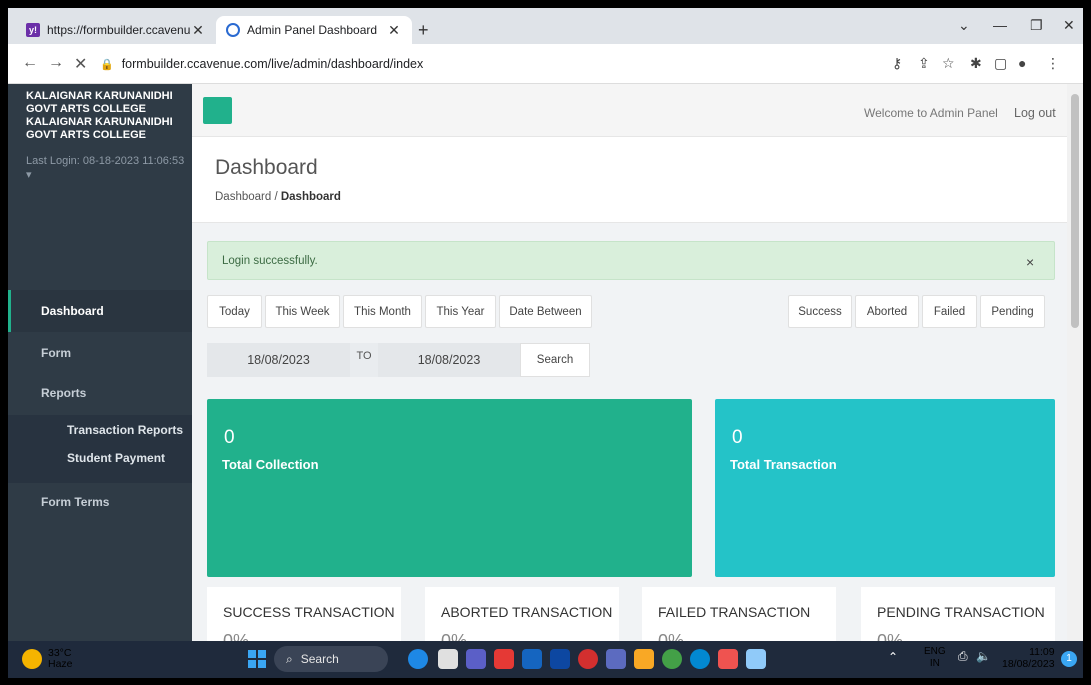 This screenshot has height=685, width=1091. Describe the element at coordinates (257, 659) in the screenshot. I see `windows-start-icon` at that location.